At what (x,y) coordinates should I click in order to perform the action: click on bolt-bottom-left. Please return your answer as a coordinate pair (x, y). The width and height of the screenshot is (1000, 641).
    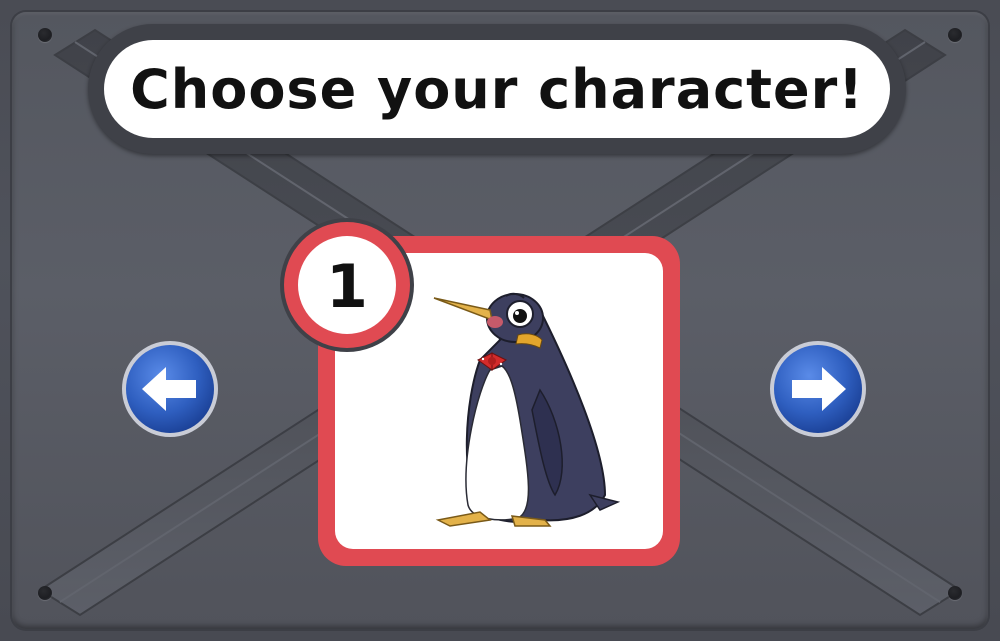
    Looking at the image, I should click on (45, 593).